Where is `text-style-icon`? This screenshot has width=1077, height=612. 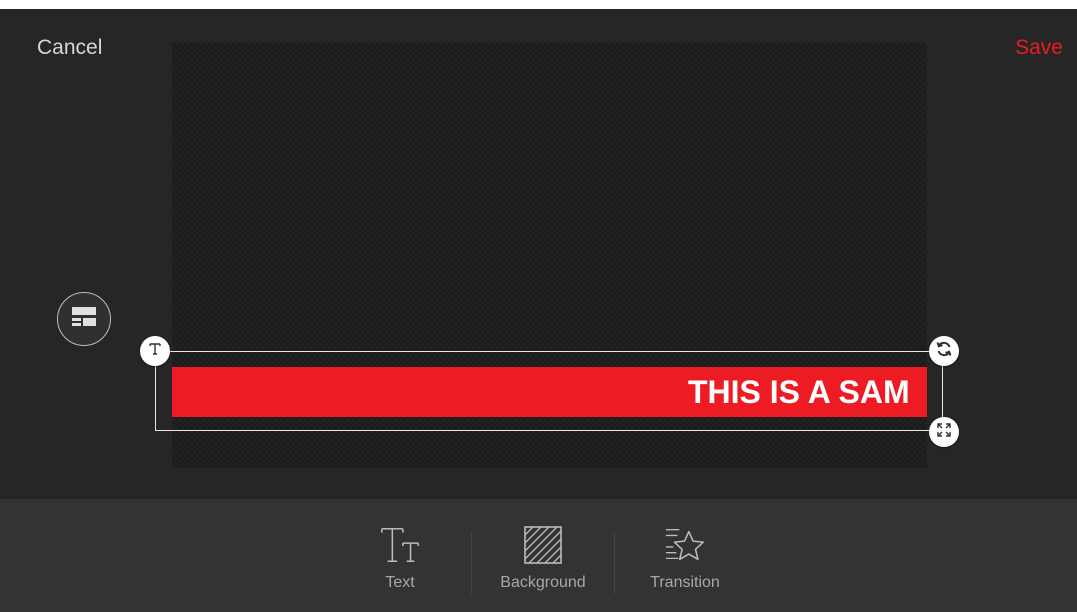
text-style-icon is located at coordinates (400, 545).